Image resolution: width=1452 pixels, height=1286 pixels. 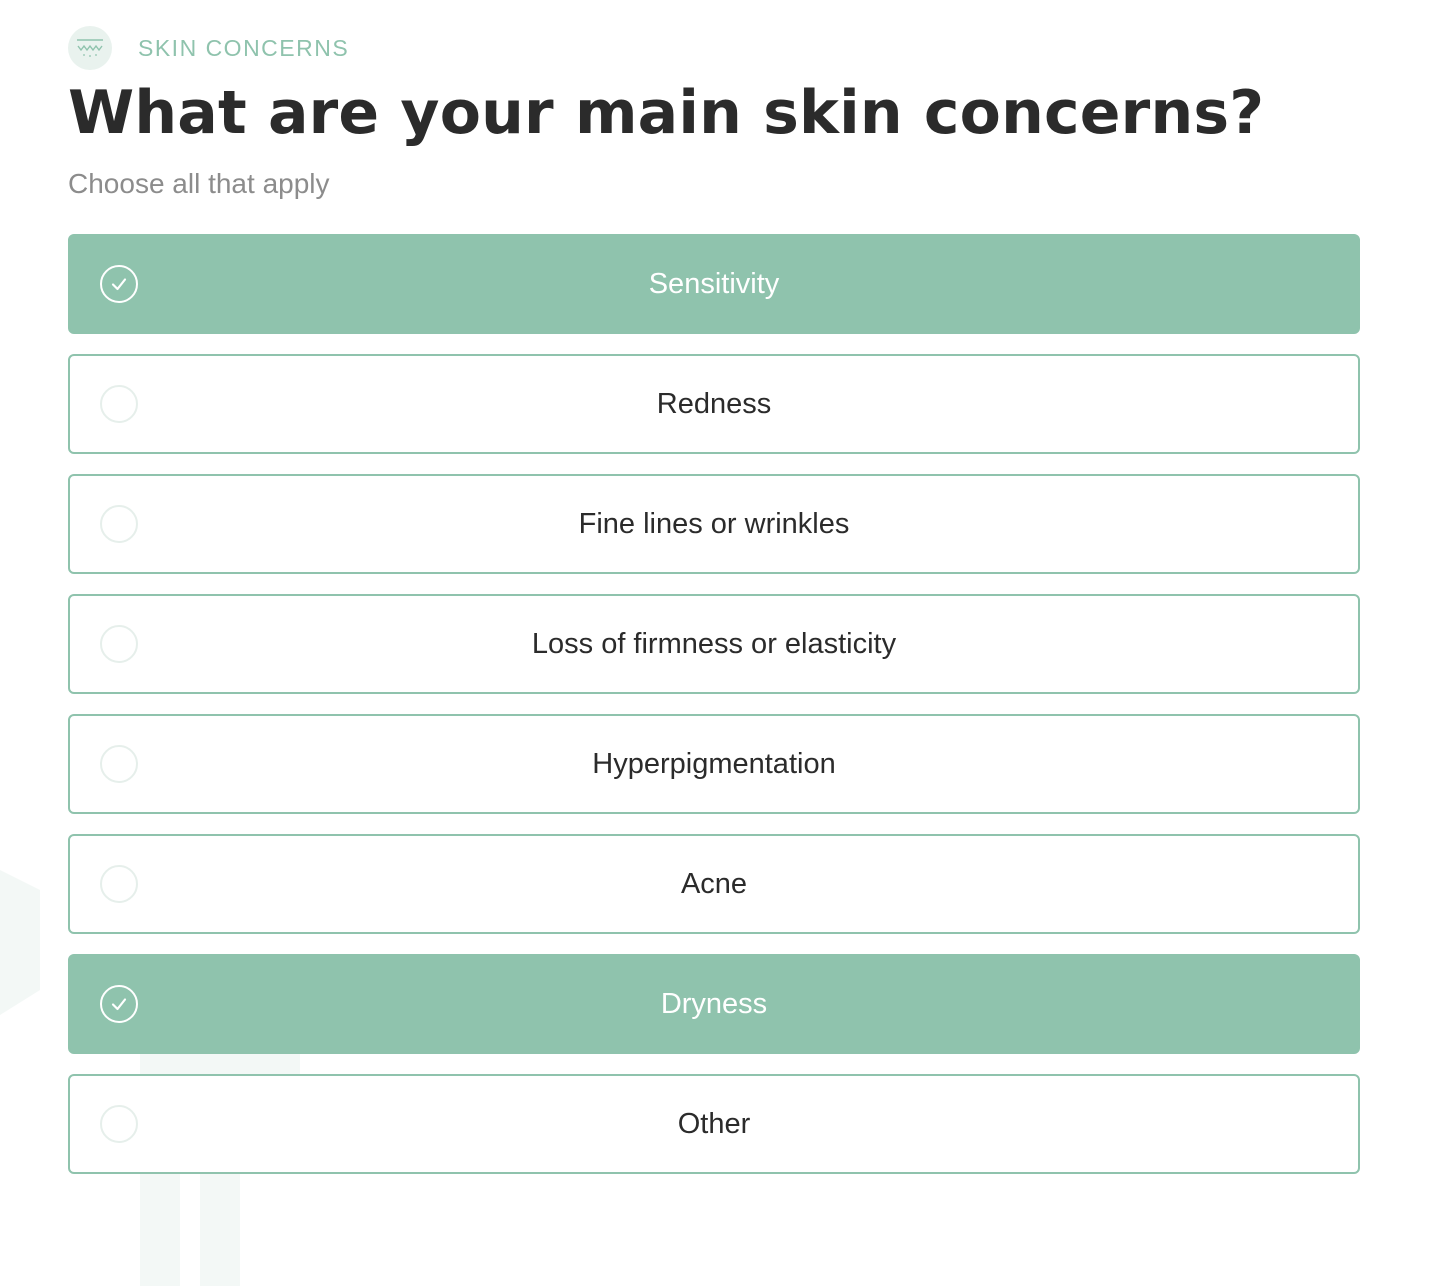 I want to click on option-label: Sensitivity, so click(x=714, y=283).